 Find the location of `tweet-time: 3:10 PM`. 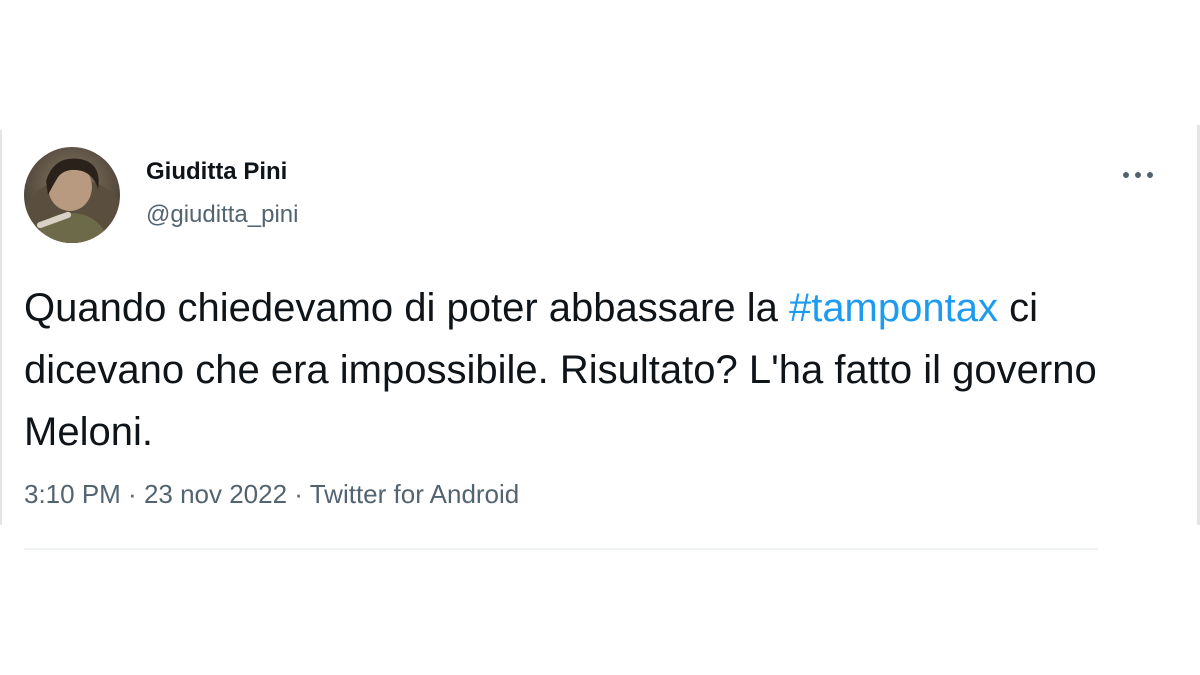

tweet-time: 3:10 PM is located at coordinates (72, 494).